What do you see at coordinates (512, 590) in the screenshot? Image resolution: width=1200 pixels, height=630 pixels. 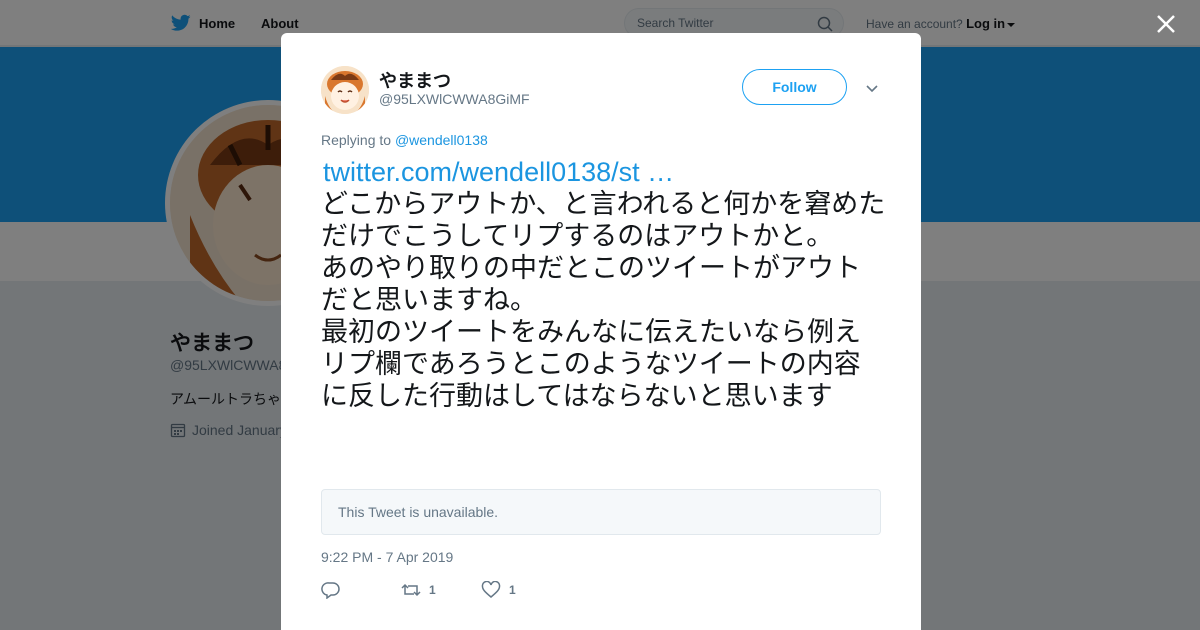 I see `like-count: 1` at bounding box center [512, 590].